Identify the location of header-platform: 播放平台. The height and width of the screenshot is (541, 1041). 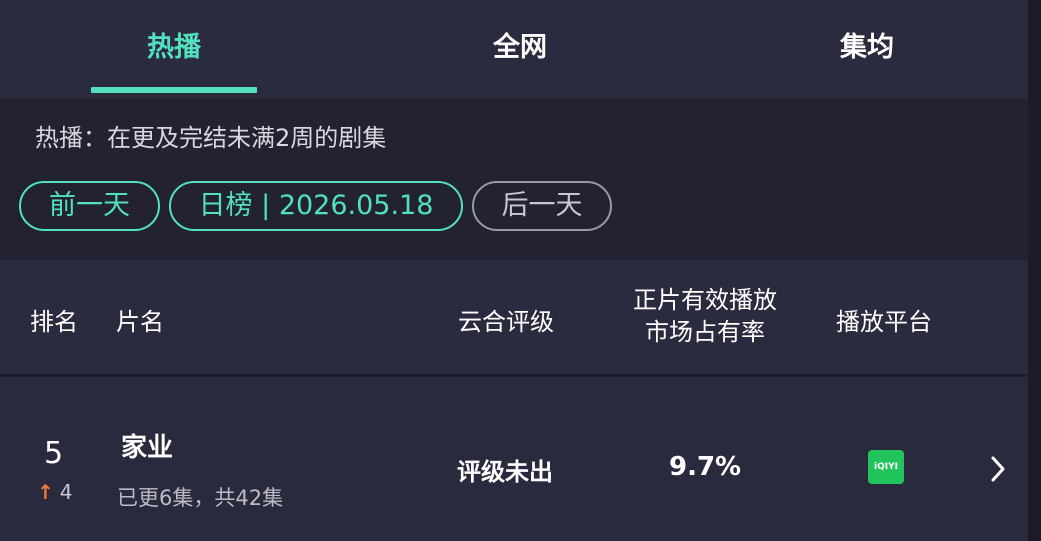
(884, 322).